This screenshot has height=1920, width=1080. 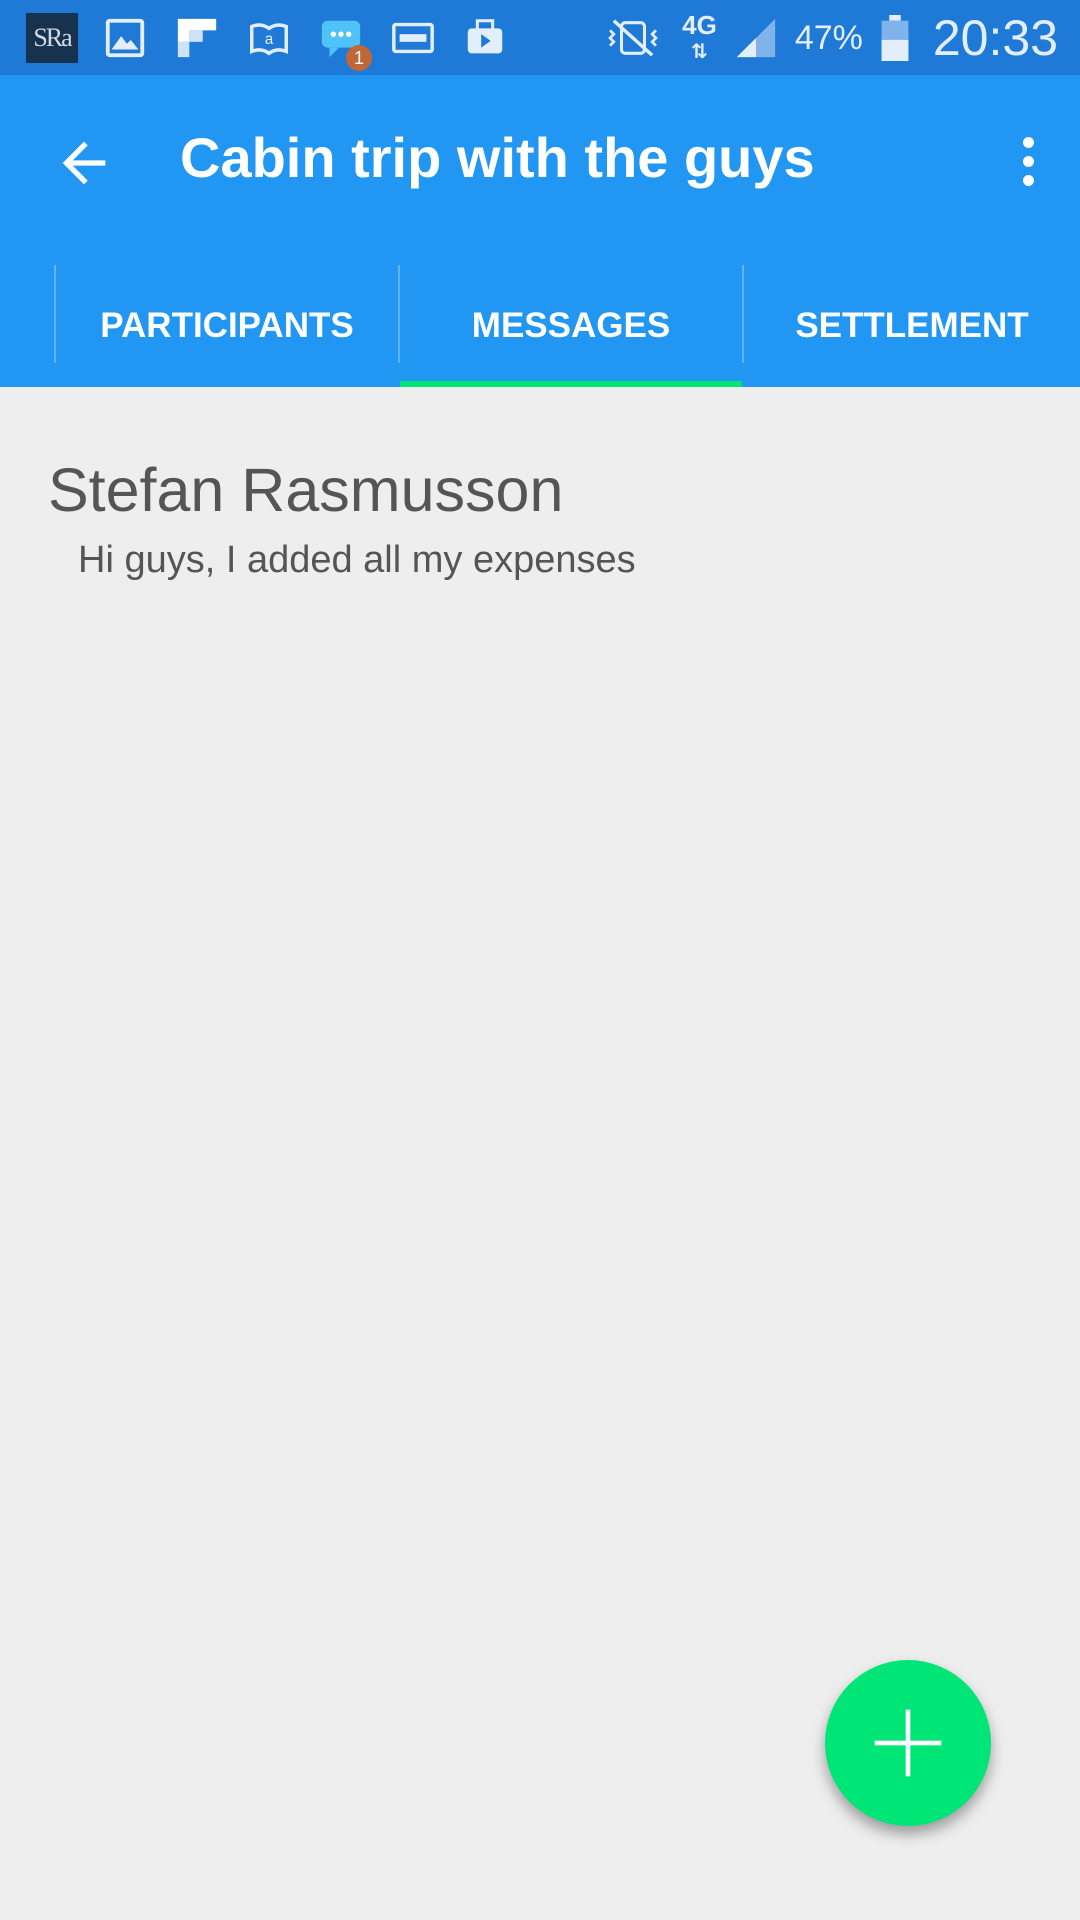 I want to click on plus-icon, so click(x=908, y=1743).